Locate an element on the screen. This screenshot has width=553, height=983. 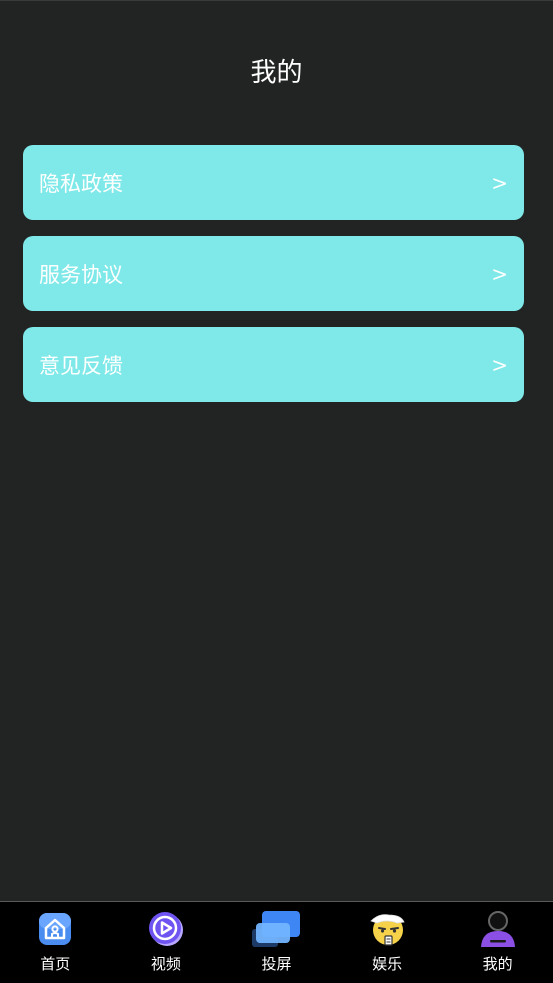
tab-label: 我的 is located at coordinates (497, 964).